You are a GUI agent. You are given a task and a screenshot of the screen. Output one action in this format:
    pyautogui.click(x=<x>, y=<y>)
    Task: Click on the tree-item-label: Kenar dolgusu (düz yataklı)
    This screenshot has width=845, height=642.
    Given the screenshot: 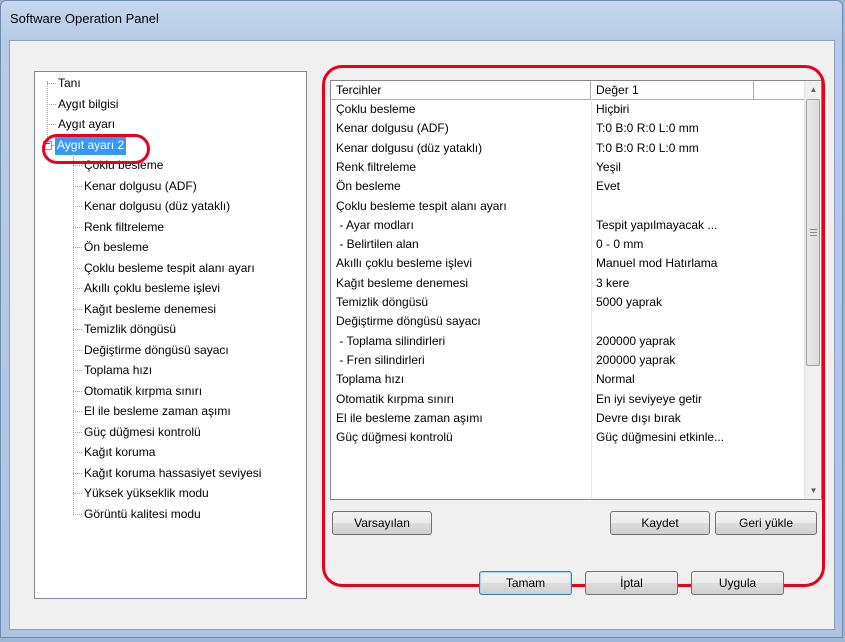 What is the action you would take?
    pyautogui.click(x=157, y=206)
    